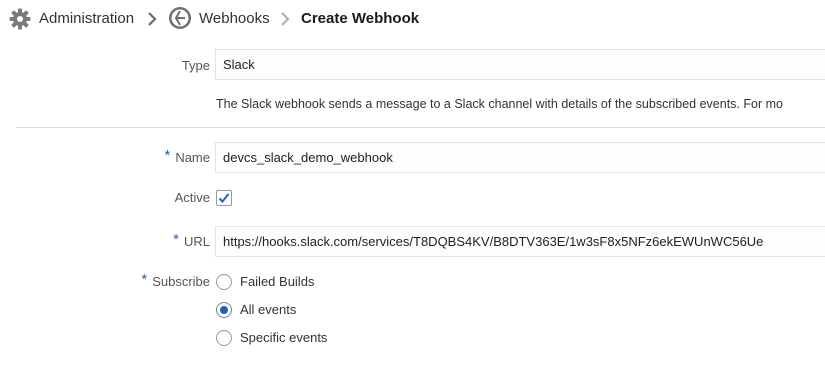 This screenshot has width=825, height=380. What do you see at coordinates (86, 19) in the screenshot?
I see `breadcrumb-administration: Administration` at bounding box center [86, 19].